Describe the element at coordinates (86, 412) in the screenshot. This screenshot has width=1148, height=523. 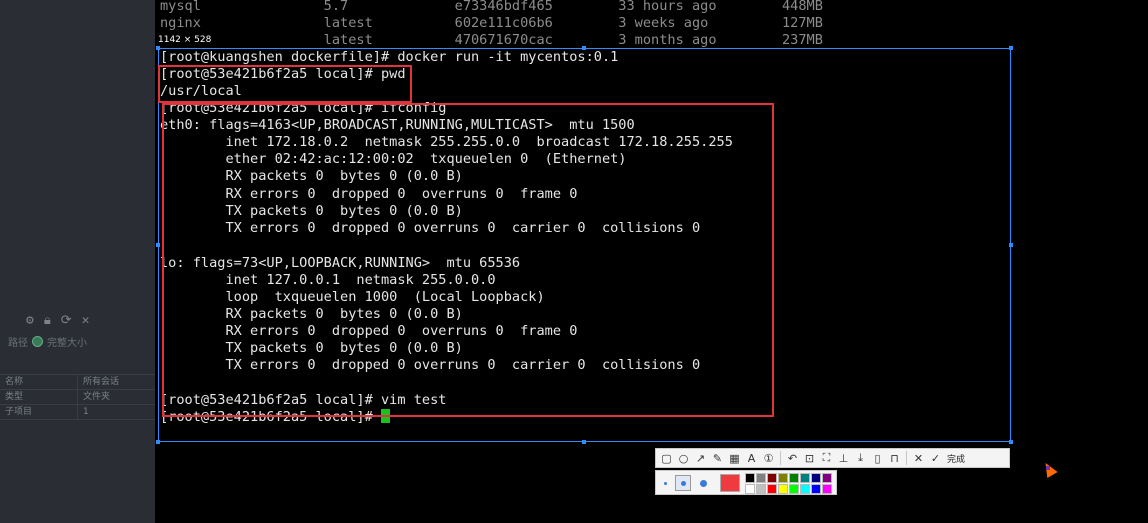
I see `property-value: 1` at that location.